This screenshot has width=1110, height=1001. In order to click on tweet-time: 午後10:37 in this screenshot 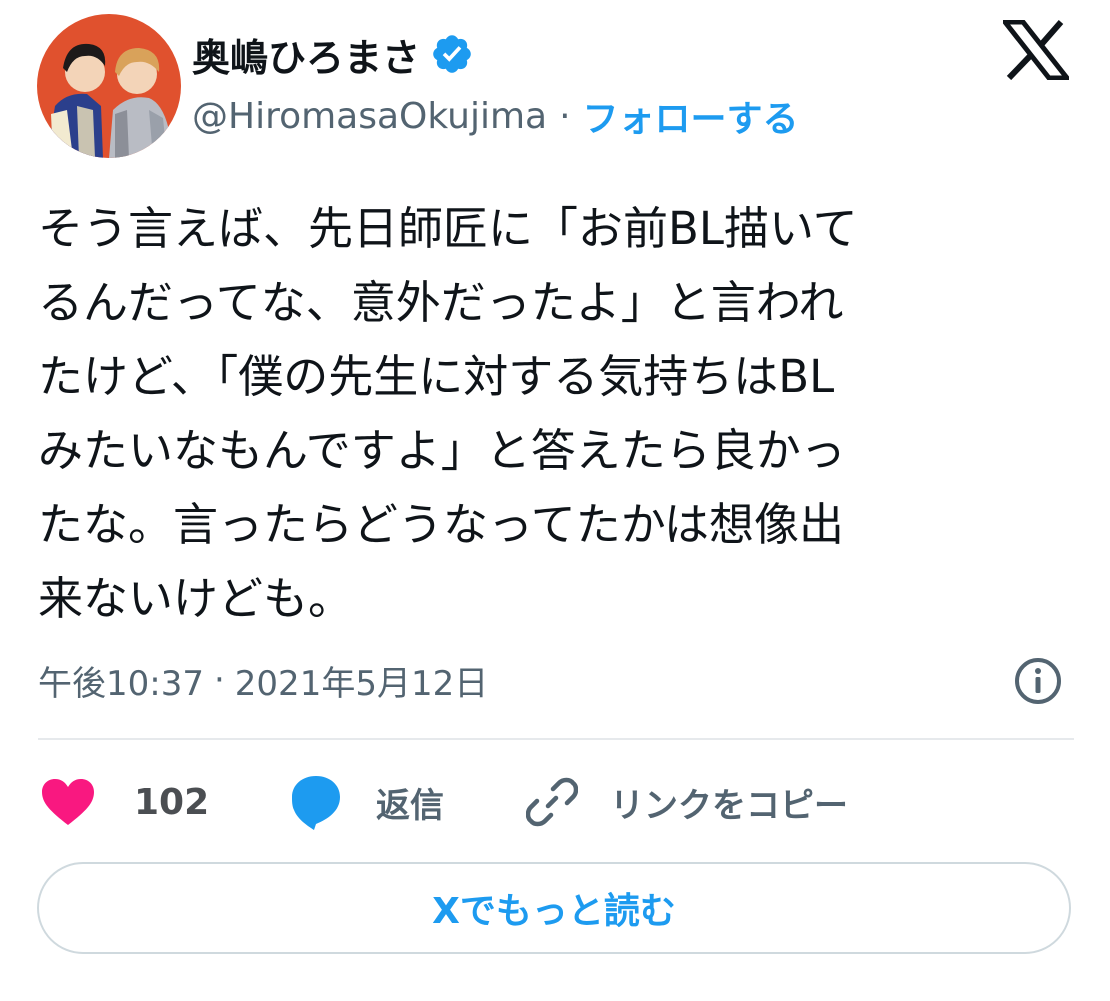, I will do `click(121, 683)`.